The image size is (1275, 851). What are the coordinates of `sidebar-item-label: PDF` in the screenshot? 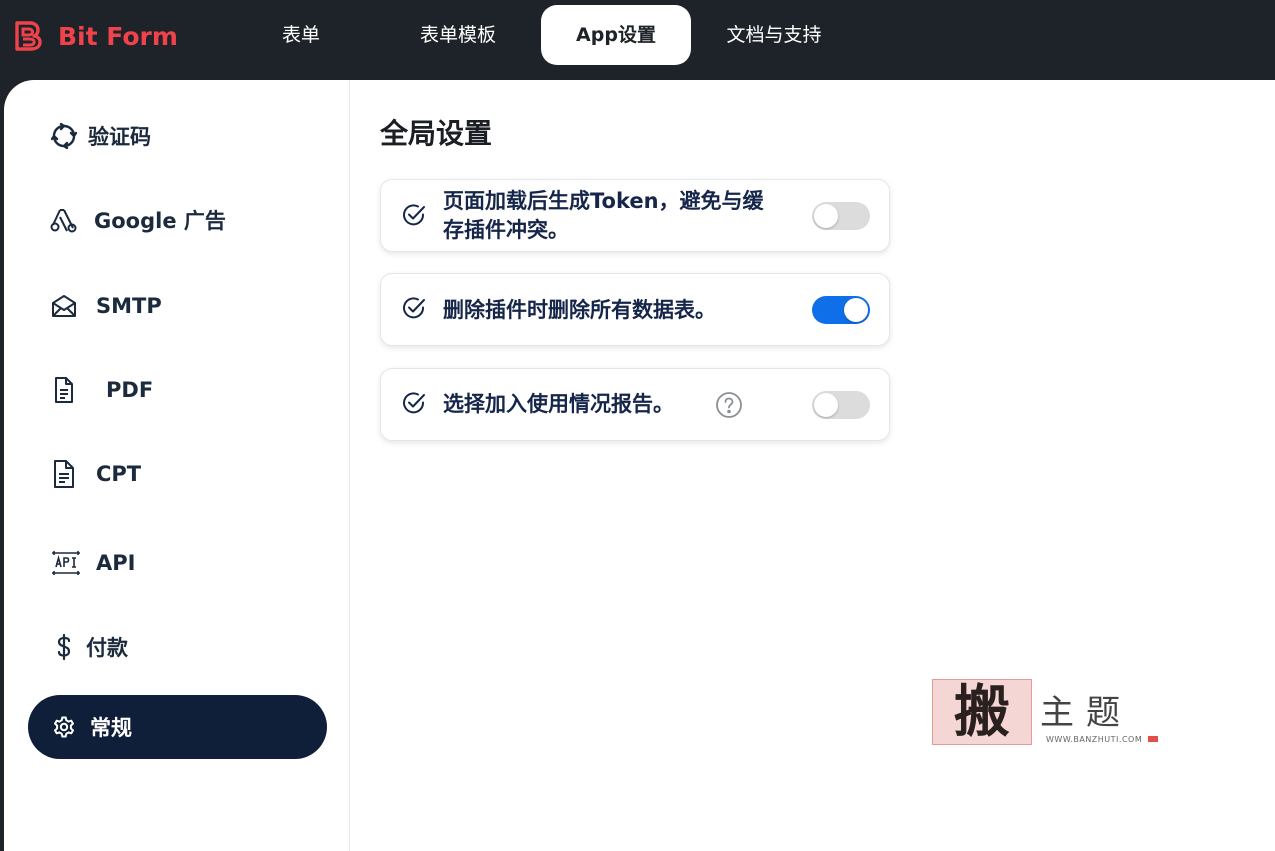 It's located at (130, 390).